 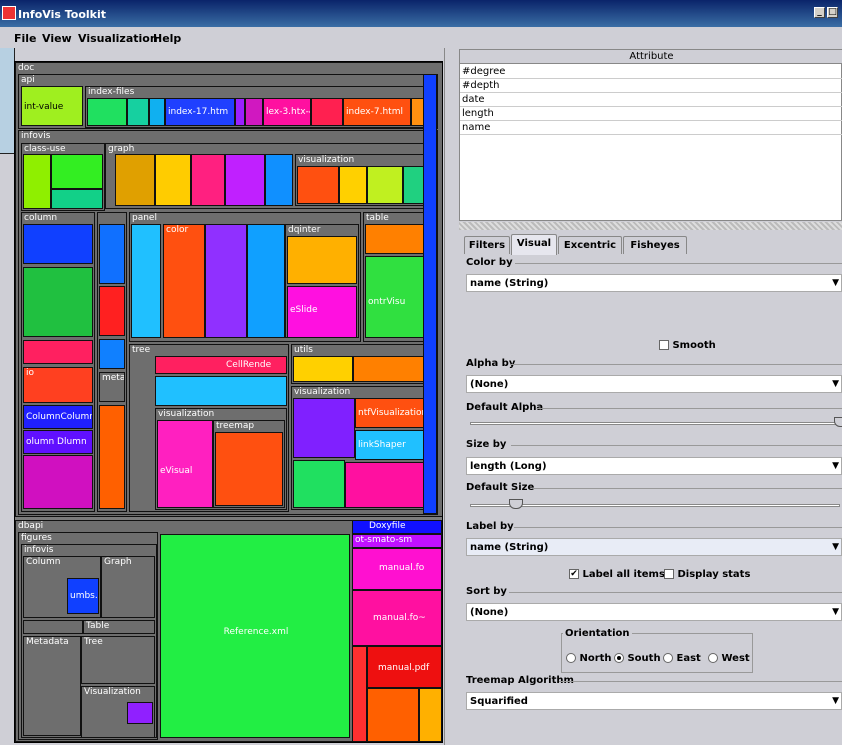 What do you see at coordinates (322, 312) in the screenshot?
I see `treemap-cell: eSlide` at bounding box center [322, 312].